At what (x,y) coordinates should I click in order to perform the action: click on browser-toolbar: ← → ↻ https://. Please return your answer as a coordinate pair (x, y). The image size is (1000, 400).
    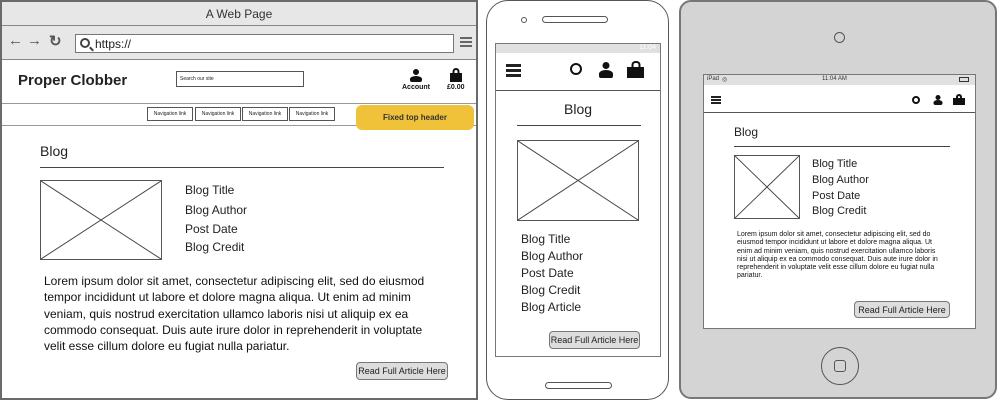
    Looking at the image, I should click on (239, 43).